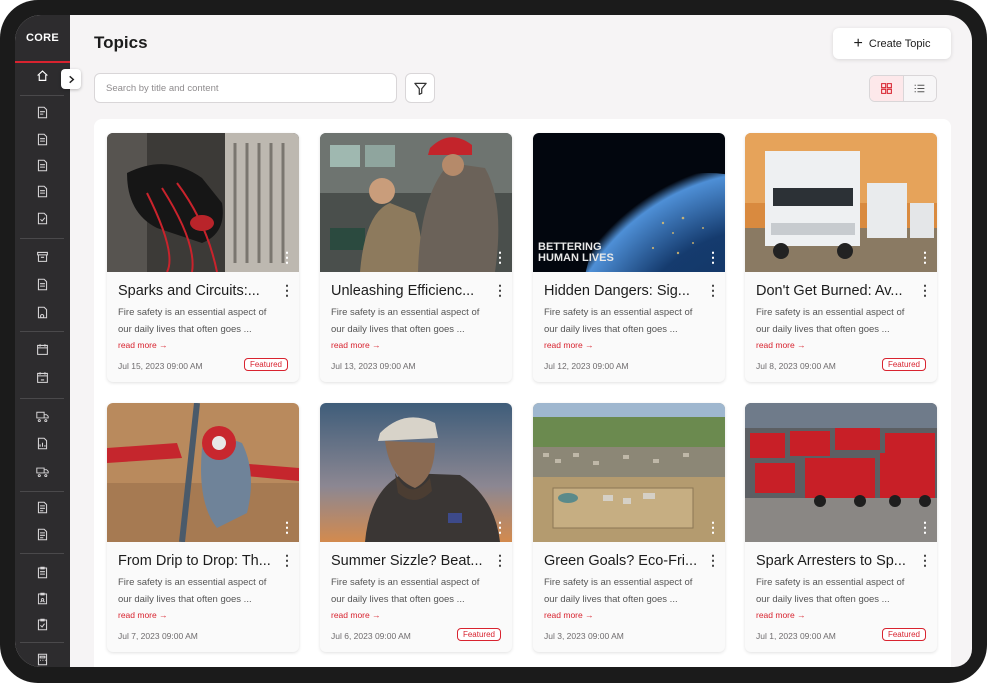  What do you see at coordinates (892, 43) in the screenshot?
I see `create-topic-button: + Create Topic` at bounding box center [892, 43].